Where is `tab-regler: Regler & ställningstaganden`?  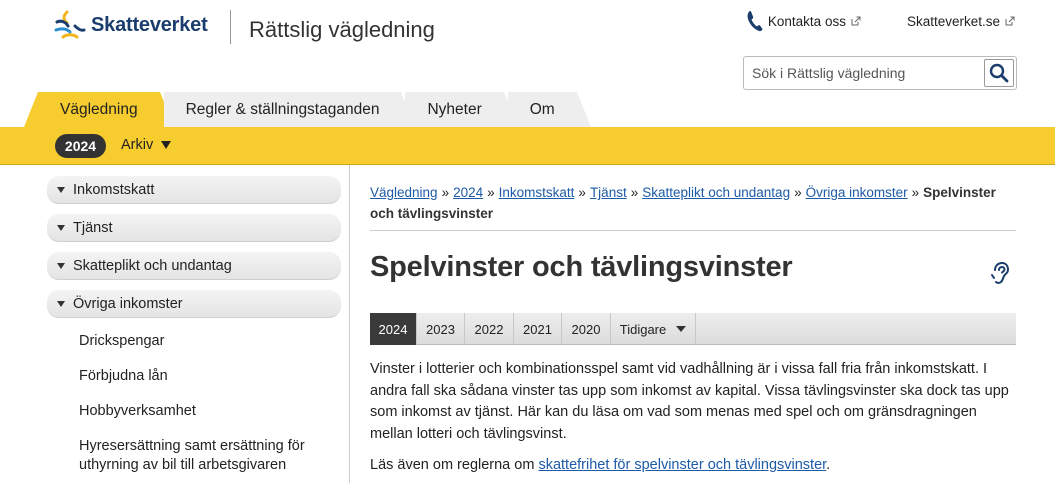
tab-regler: Regler & ställningstaganden is located at coordinates (289, 109).